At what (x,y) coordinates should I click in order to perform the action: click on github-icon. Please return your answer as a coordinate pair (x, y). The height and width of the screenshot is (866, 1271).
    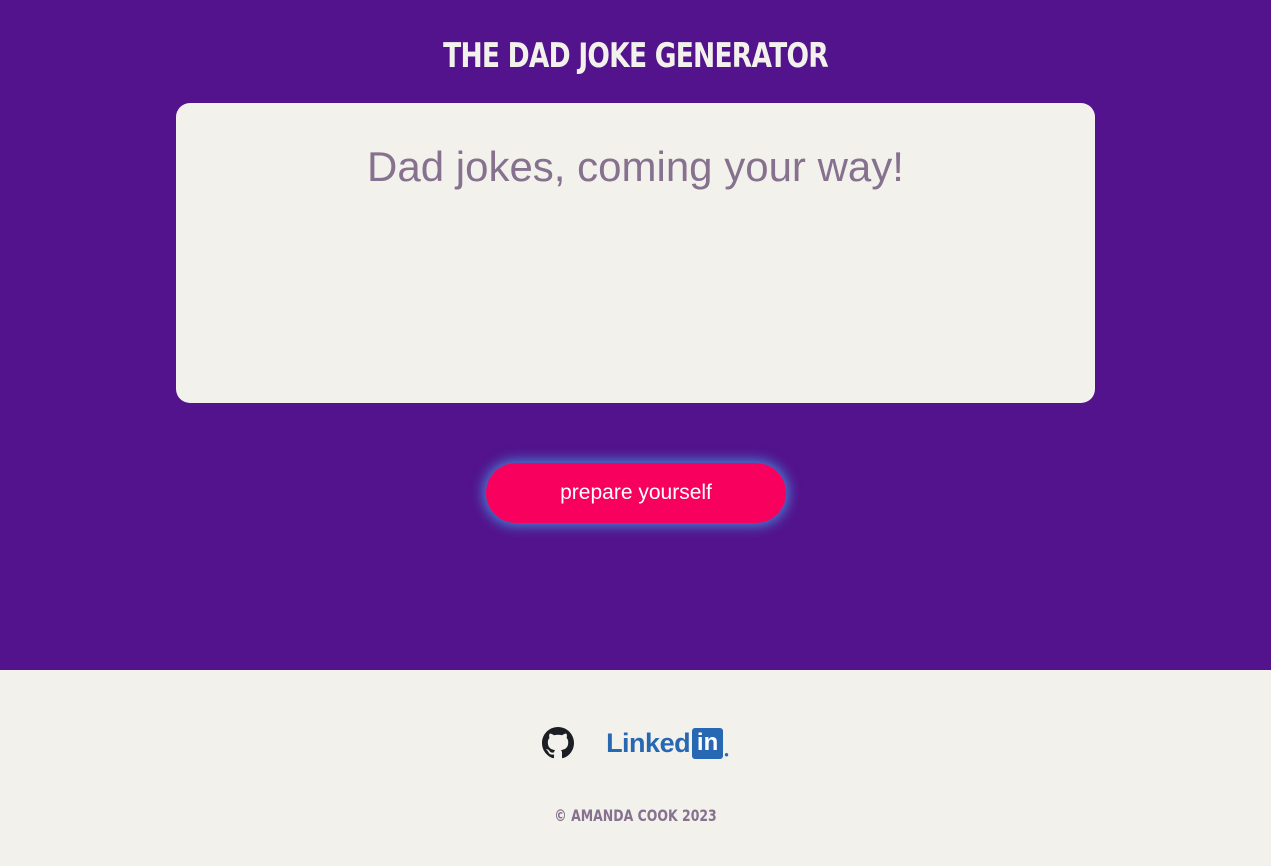
    Looking at the image, I should click on (558, 743).